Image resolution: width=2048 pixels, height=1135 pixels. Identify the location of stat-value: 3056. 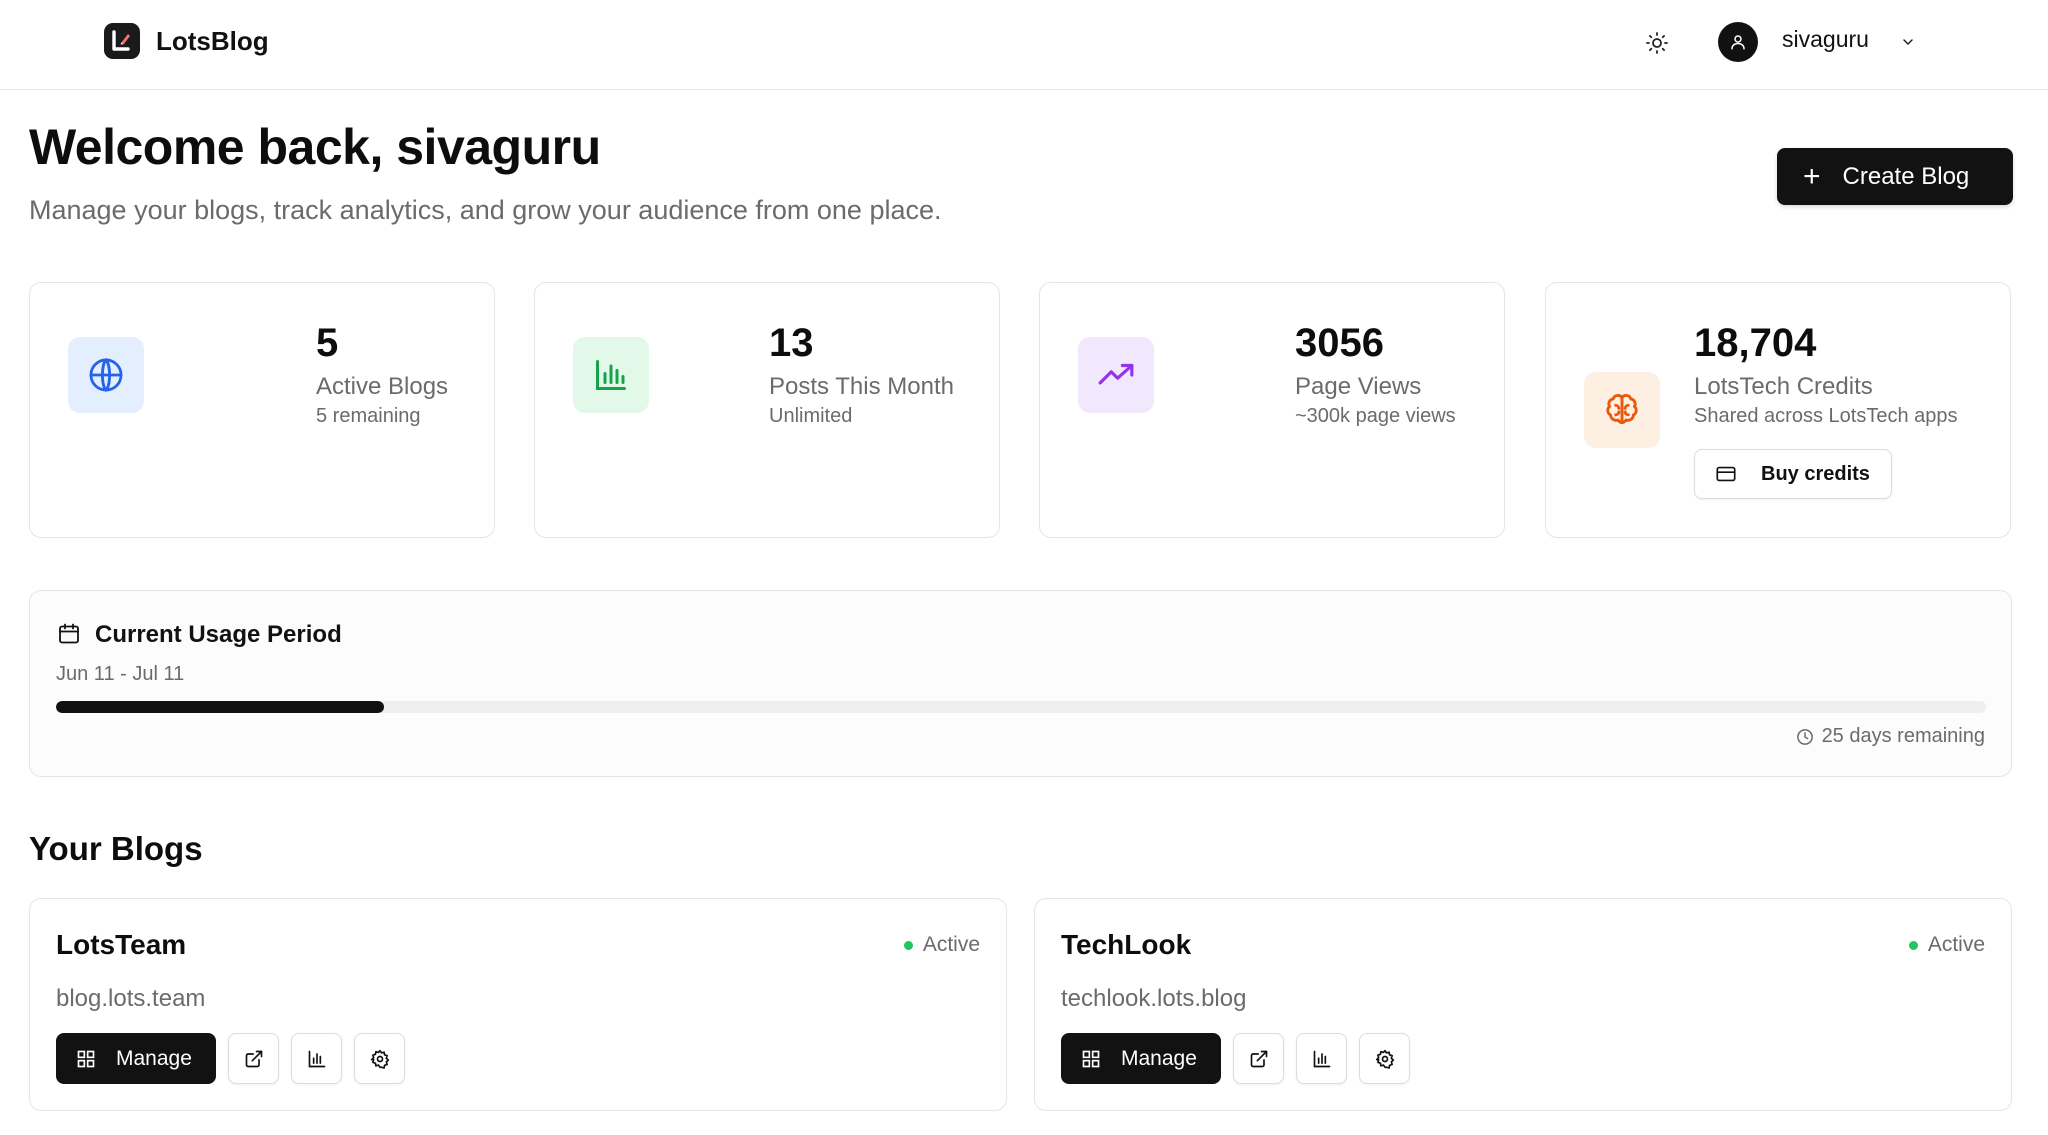
(1339, 343).